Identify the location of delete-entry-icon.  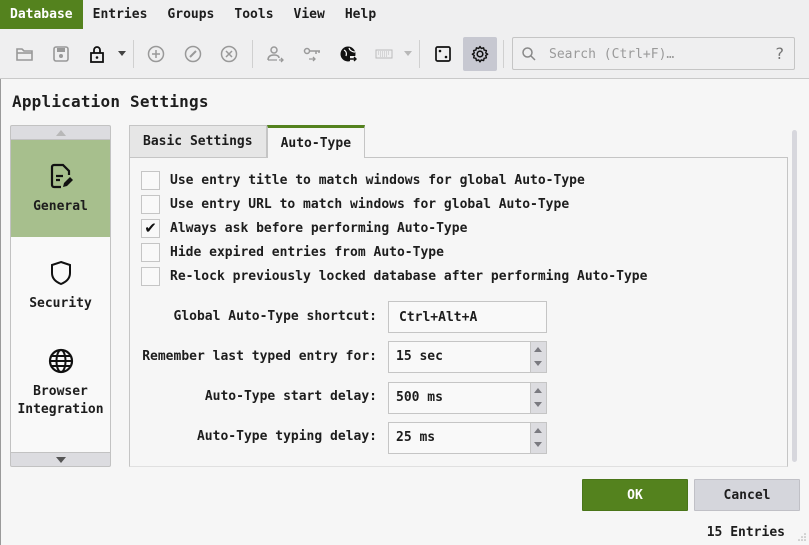
(229, 54).